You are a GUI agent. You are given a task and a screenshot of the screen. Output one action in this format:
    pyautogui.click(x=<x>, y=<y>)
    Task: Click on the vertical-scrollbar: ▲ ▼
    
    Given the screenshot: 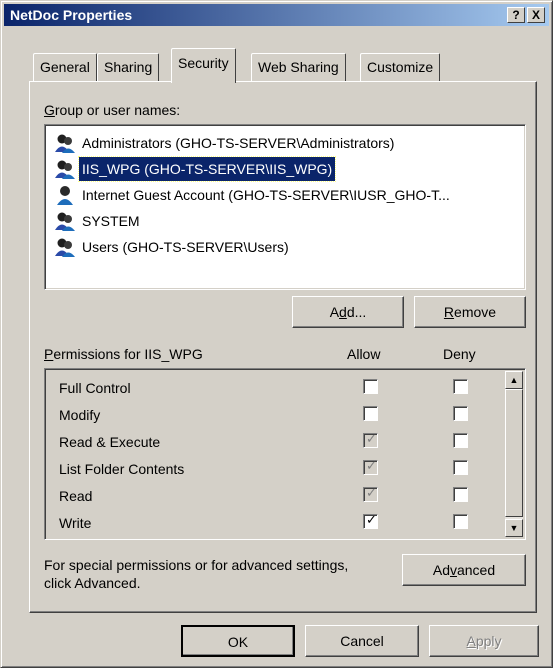 What is the action you would take?
    pyautogui.click(x=514, y=454)
    